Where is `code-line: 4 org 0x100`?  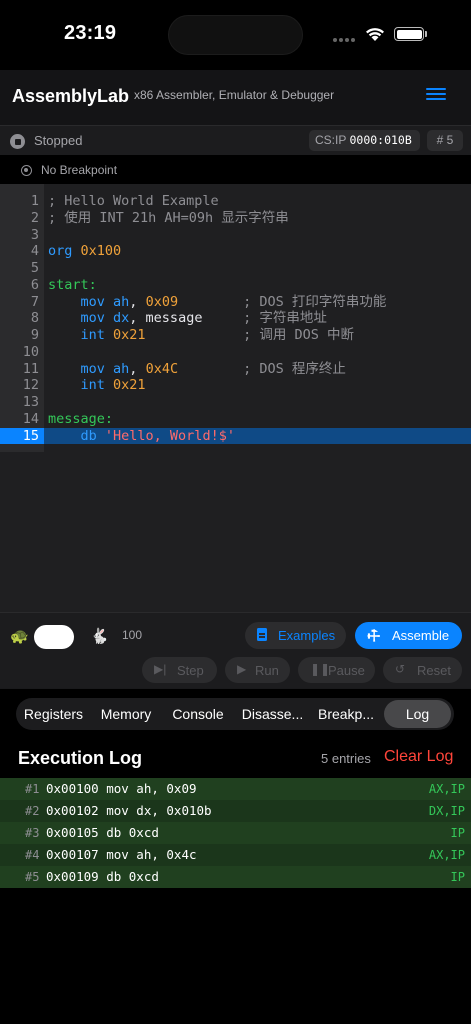 code-line: 4 org 0x100 is located at coordinates (235, 251).